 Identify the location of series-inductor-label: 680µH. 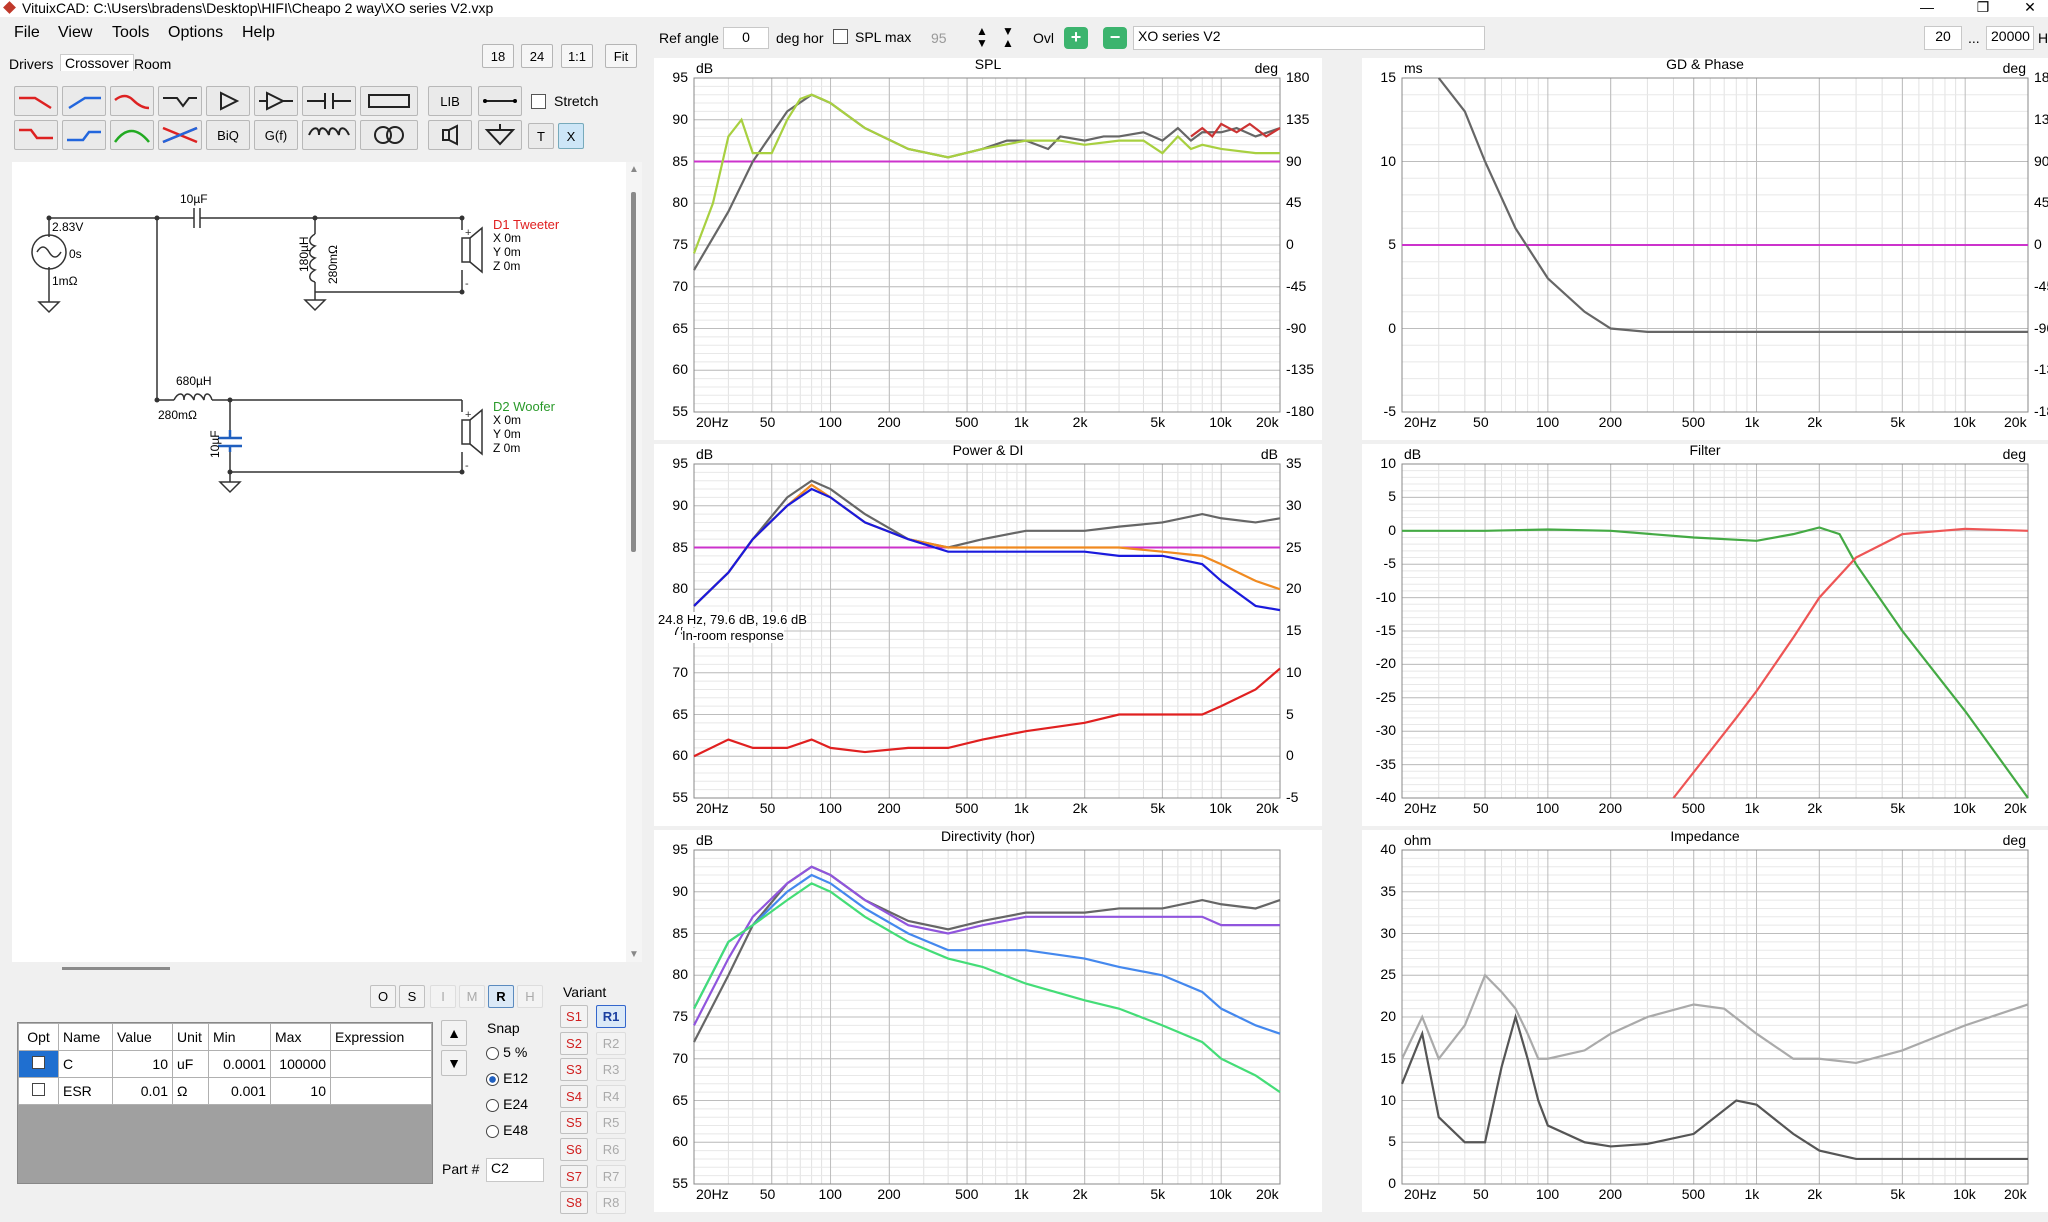
(194, 381).